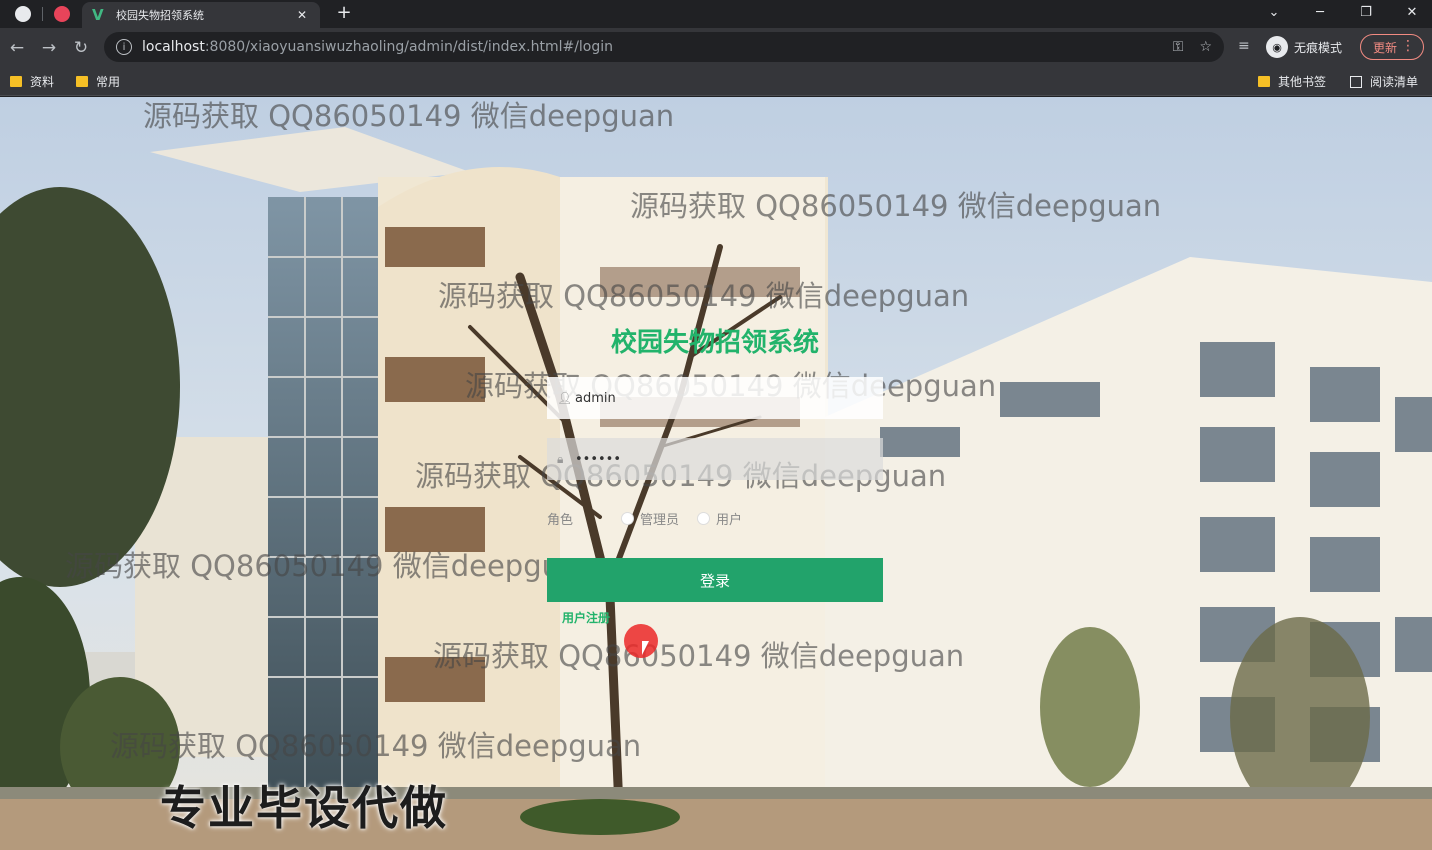  Describe the element at coordinates (1274, 12) in the screenshot. I see `tab-search-icon: ⌄` at that location.